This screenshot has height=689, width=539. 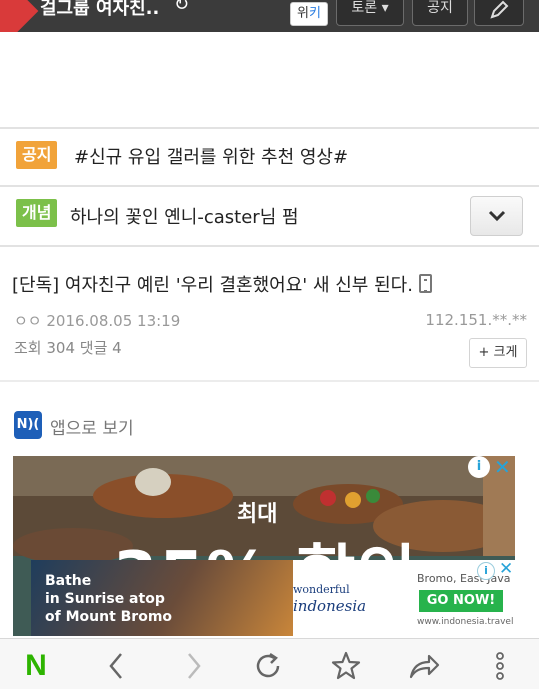 I want to click on naver-home-button: N, so click(x=36, y=666).